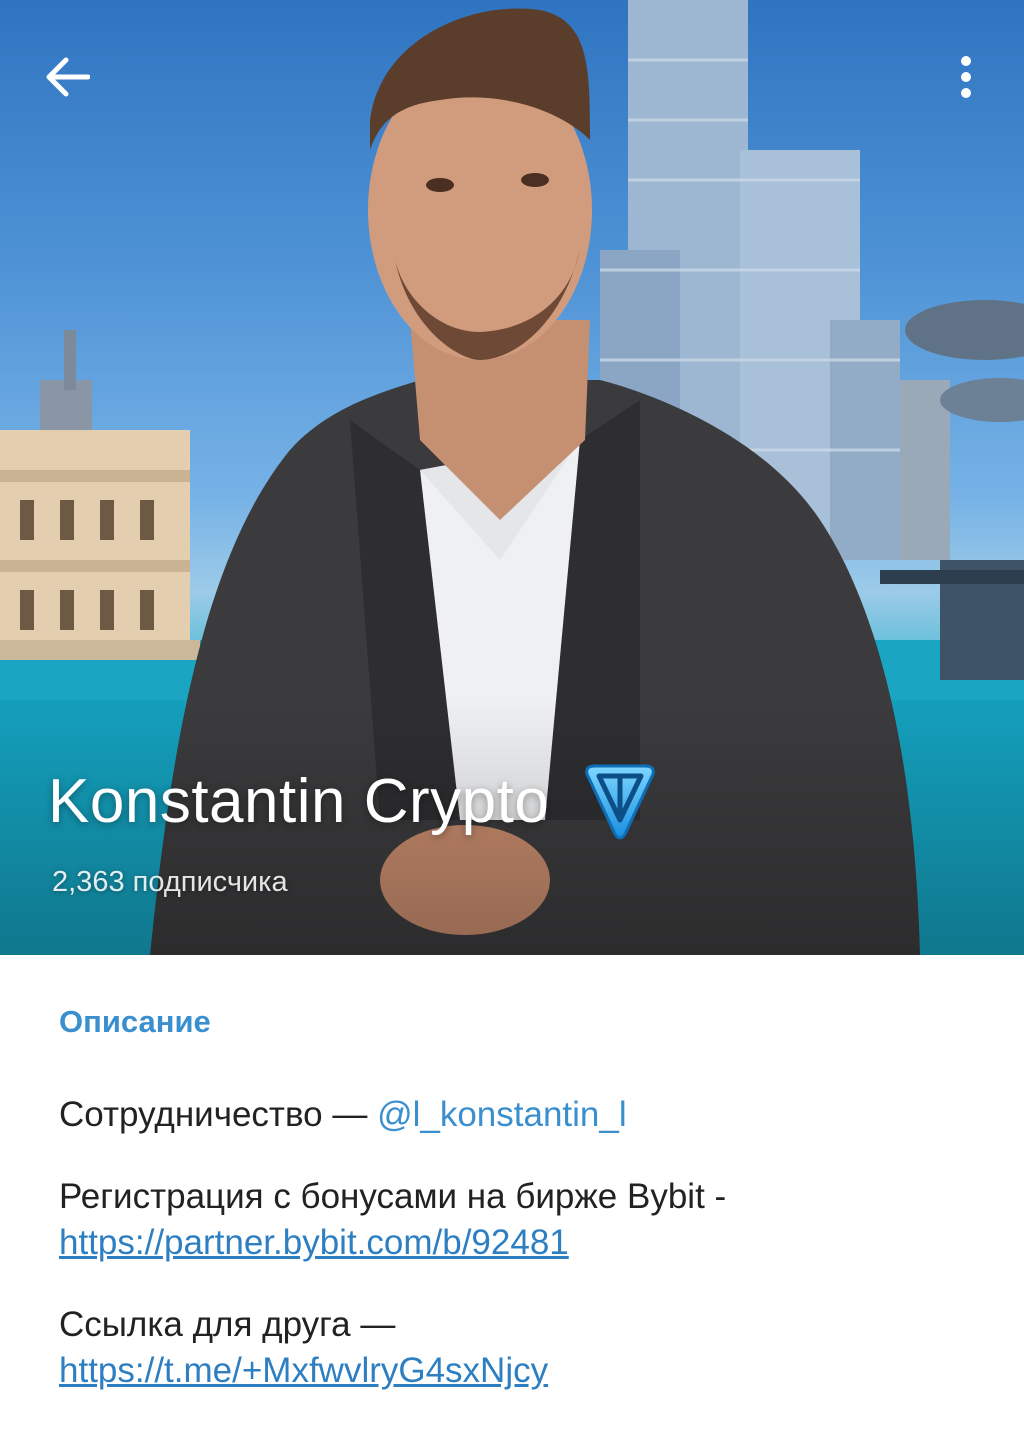 The width and height of the screenshot is (1024, 1432). I want to click on bybit-partner-link: https://partner.bybit.com/b/92481, so click(314, 1242).